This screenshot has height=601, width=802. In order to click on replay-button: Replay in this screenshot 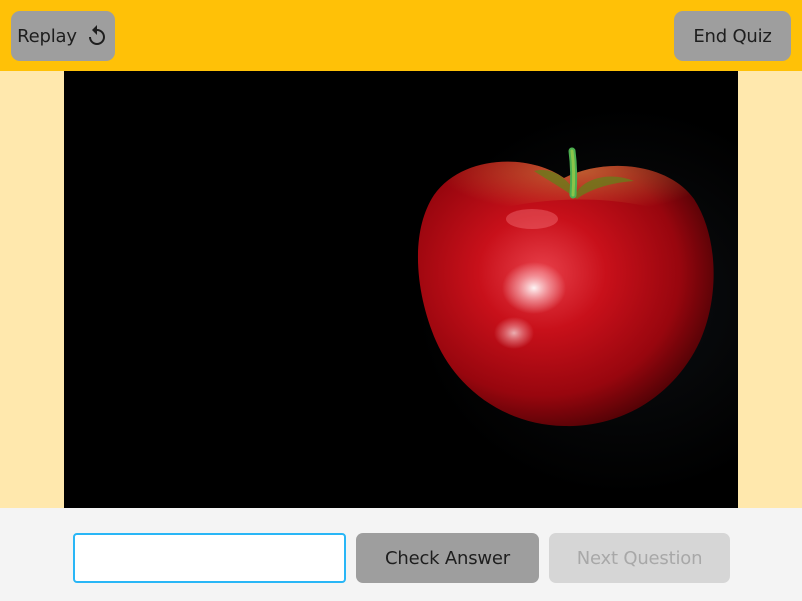, I will do `click(63, 36)`.